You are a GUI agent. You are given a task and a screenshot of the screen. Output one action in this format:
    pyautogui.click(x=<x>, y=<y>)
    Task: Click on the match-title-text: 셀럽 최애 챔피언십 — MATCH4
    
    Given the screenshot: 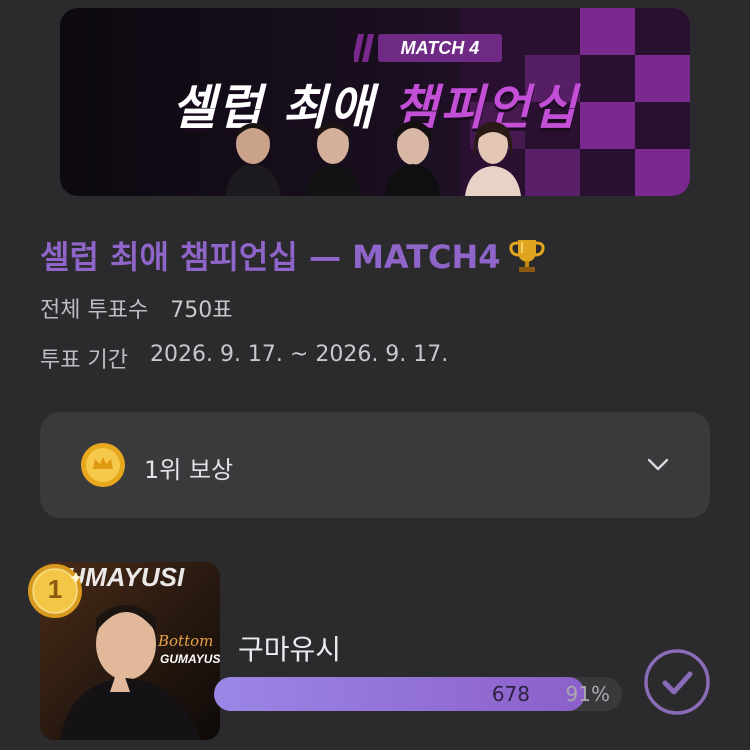 What is the action you would take?
    pyautogui.click(x=270, y=257)
    